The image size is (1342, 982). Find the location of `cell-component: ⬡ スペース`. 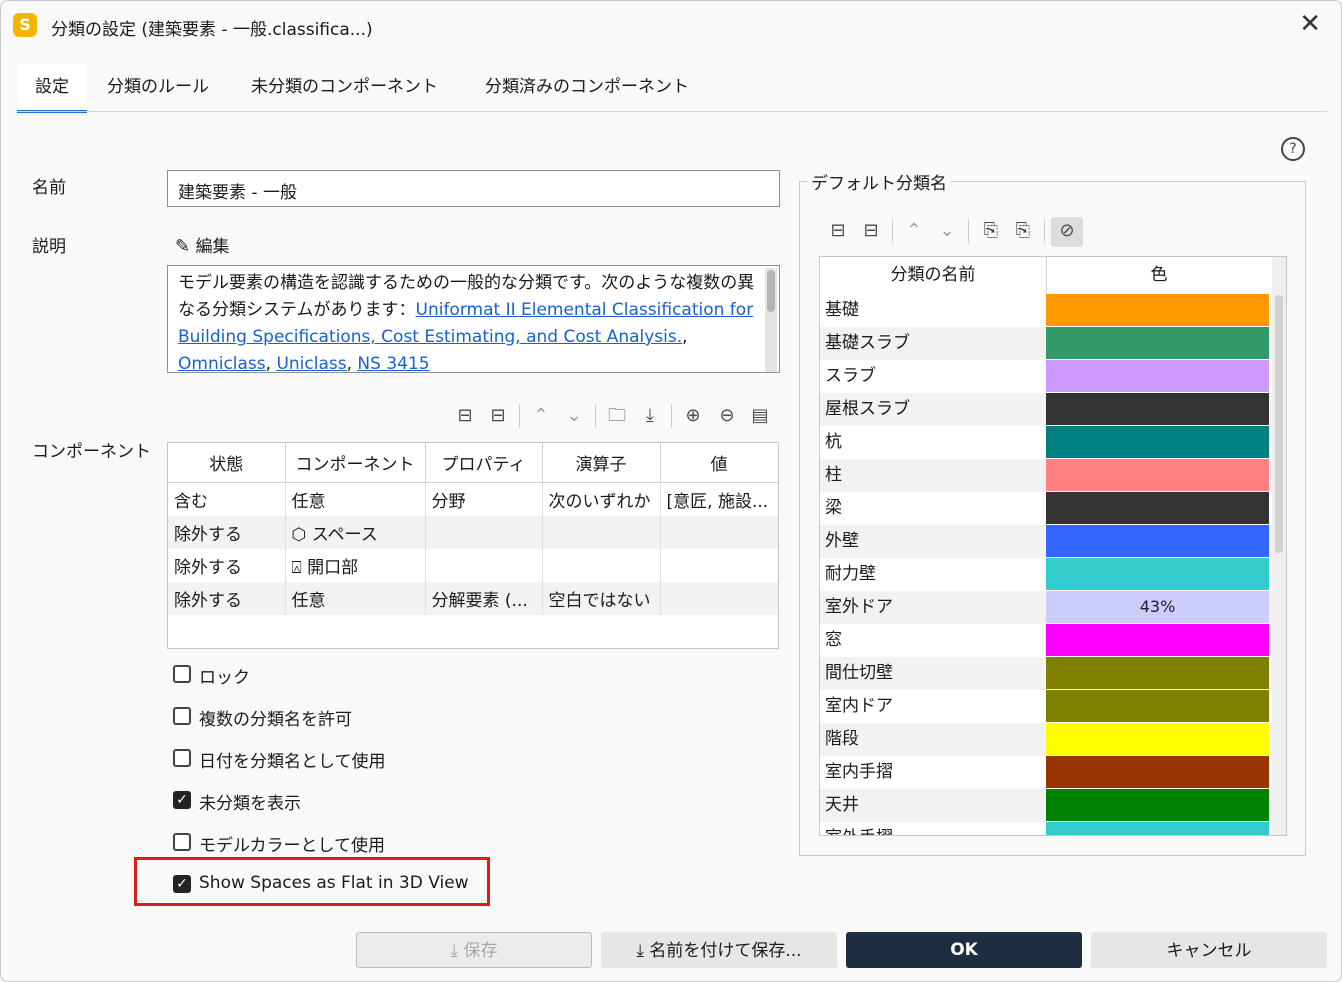

cell-component: ⬡ スペース is located at coordinates (355, 532).